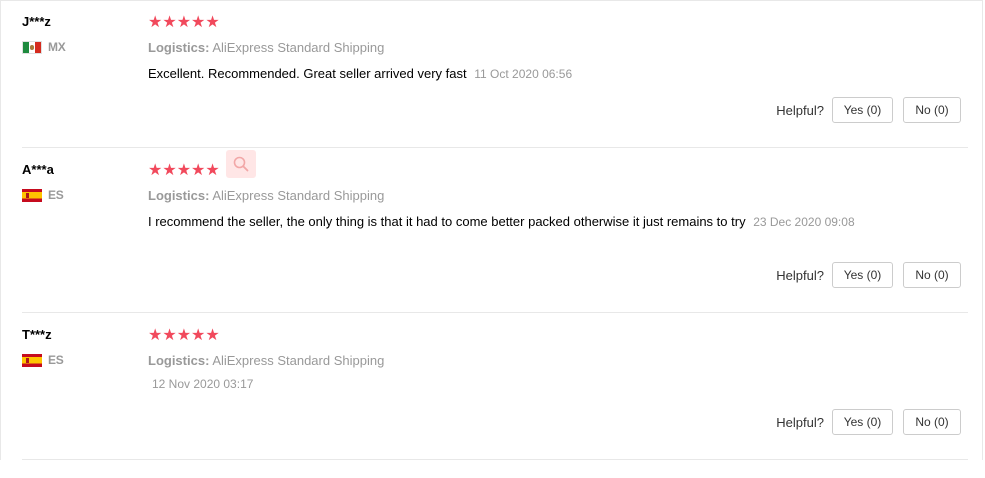 This screenshot has width=985, height=478. What do you see at coordinates (203, 384) in the screenshot?
I see `review-date: 12 Nov 2020 03:17` at bounding box center [203, 384].